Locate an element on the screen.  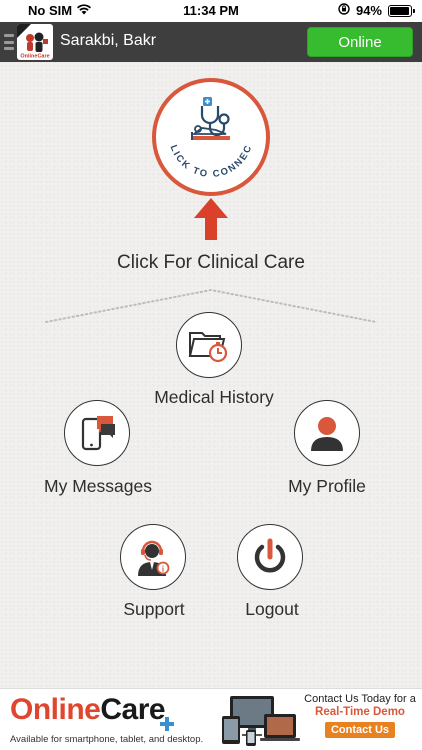
orientation-lock-icon is located at coordinates (344, 10).